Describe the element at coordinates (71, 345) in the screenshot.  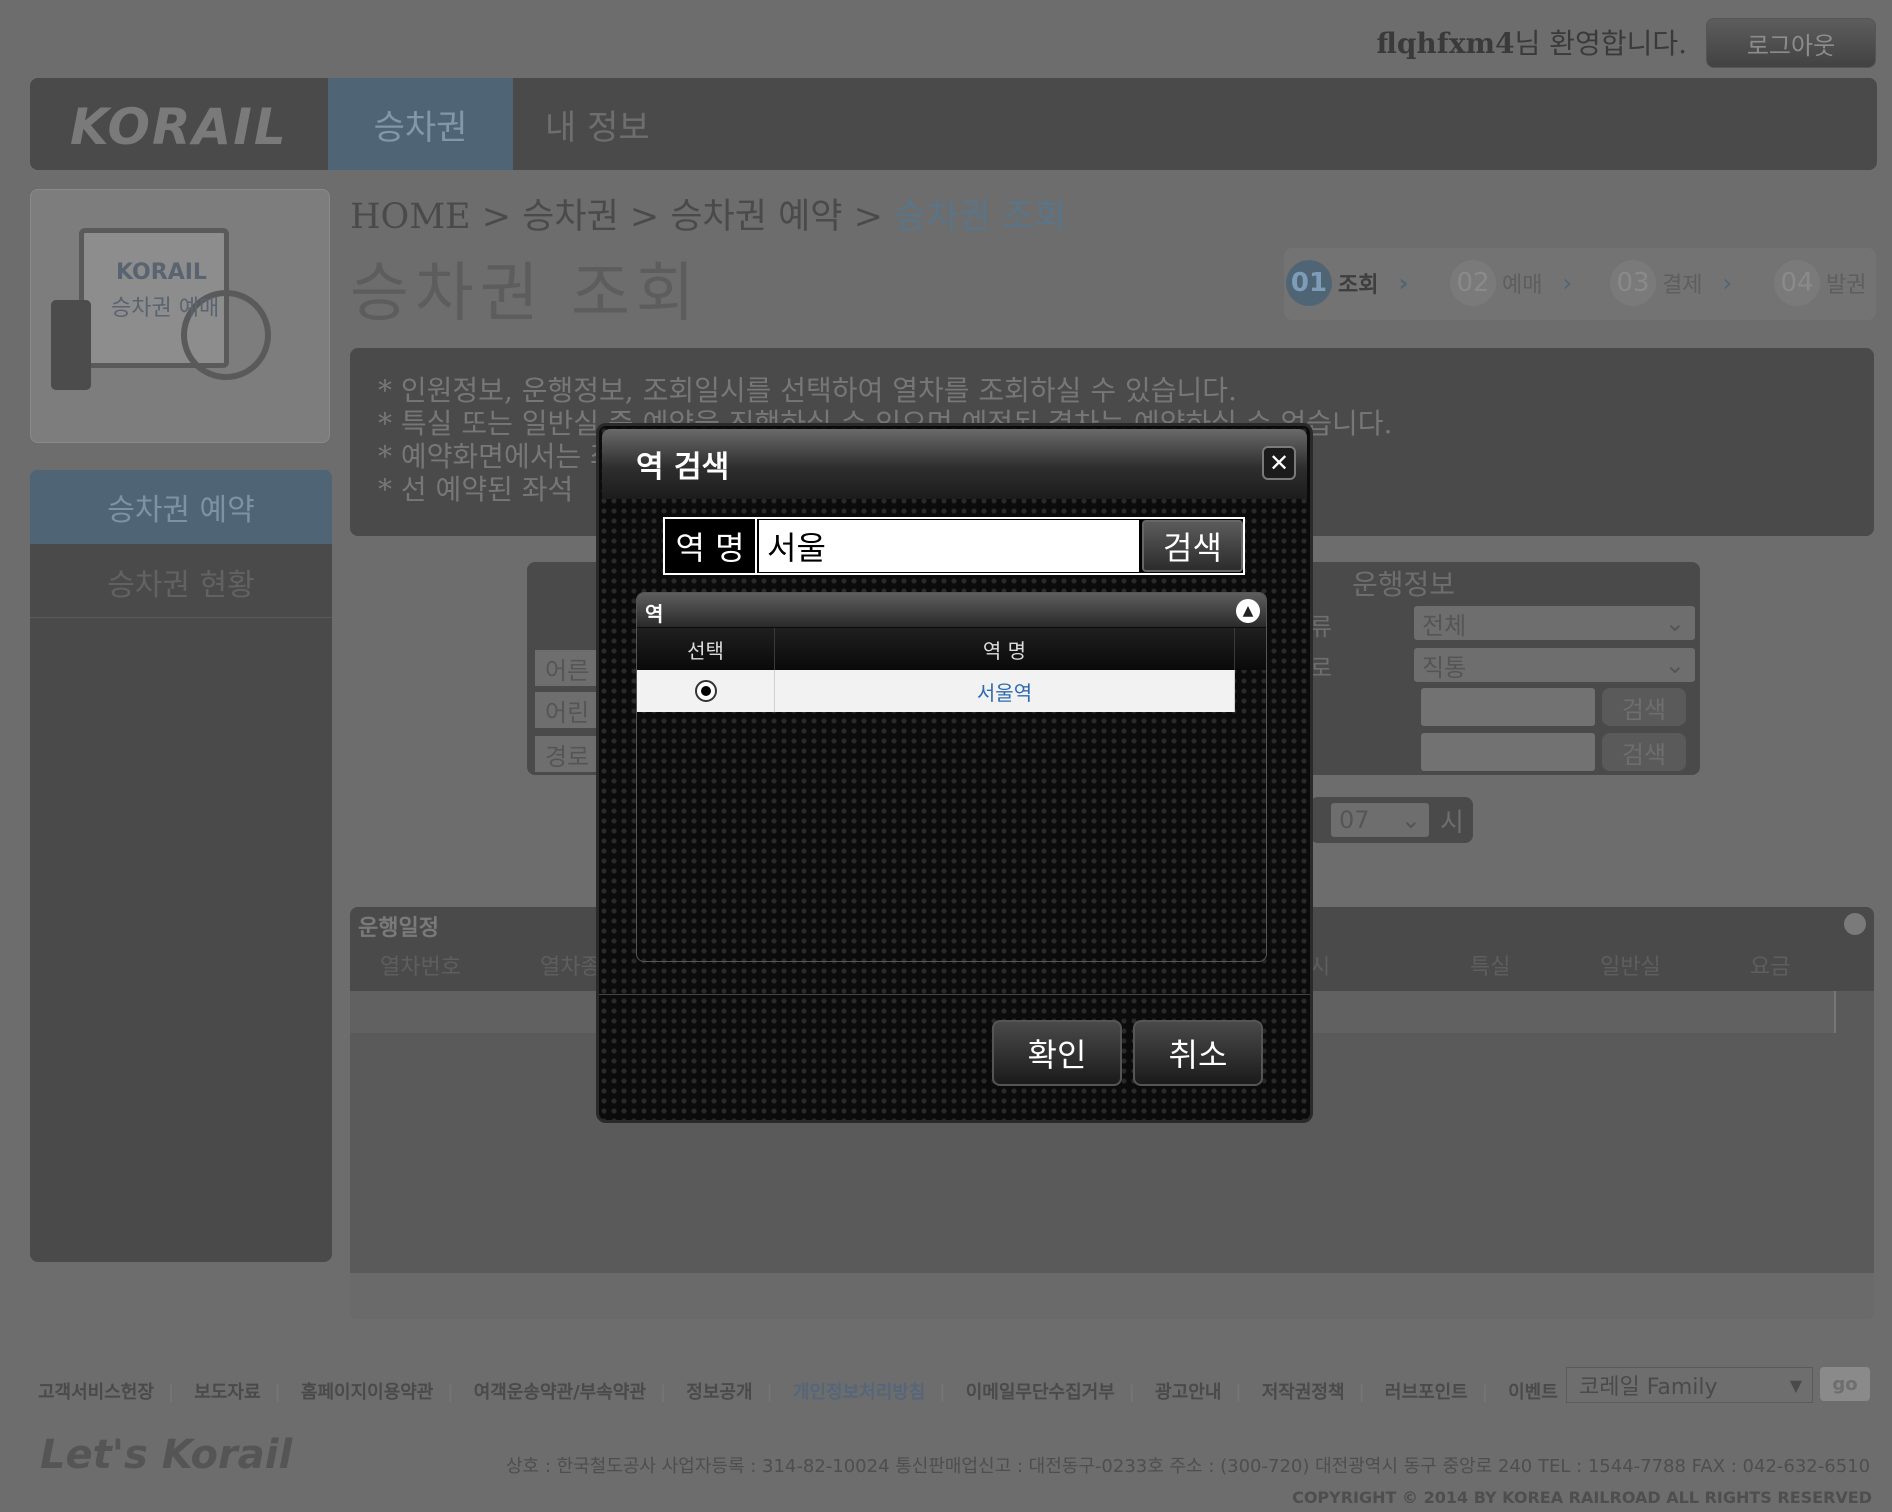
I see `phone-illustration` at that location.